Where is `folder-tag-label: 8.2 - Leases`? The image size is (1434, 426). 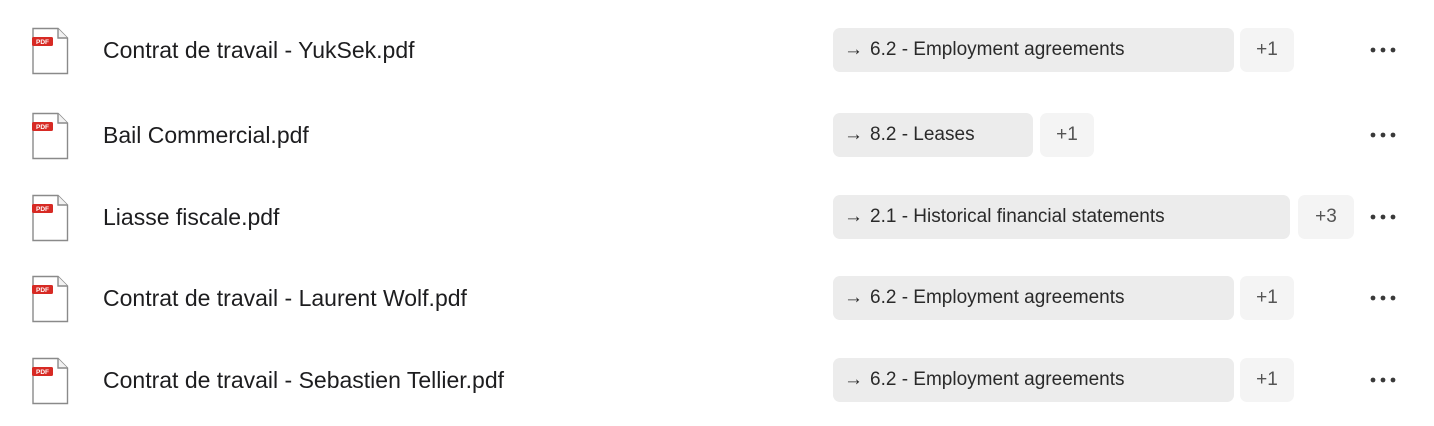
folder-tag-label: 8.2 - Leases is located at coordinates (922, 134).